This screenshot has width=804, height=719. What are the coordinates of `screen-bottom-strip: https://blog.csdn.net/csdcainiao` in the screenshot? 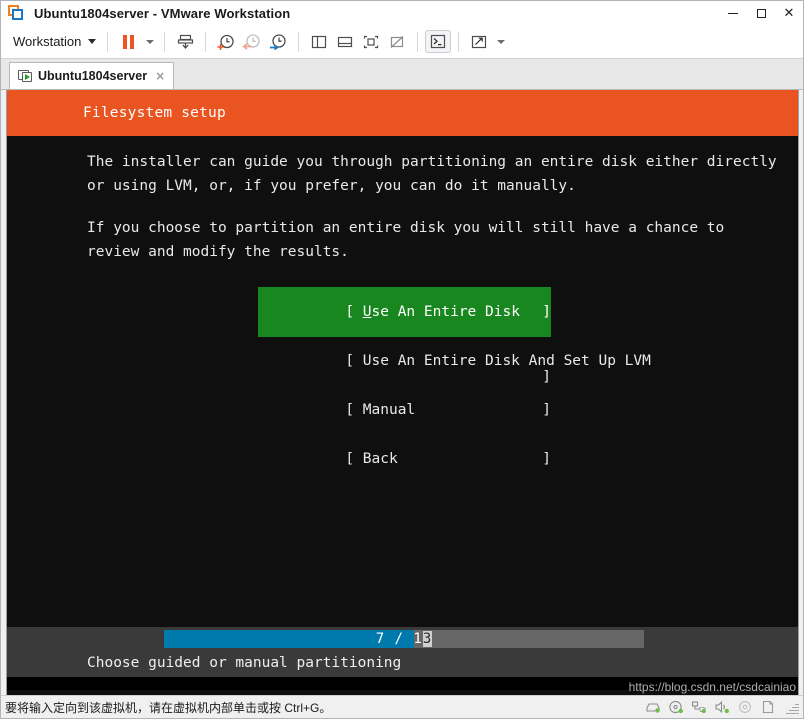 It's located at (402, 685).